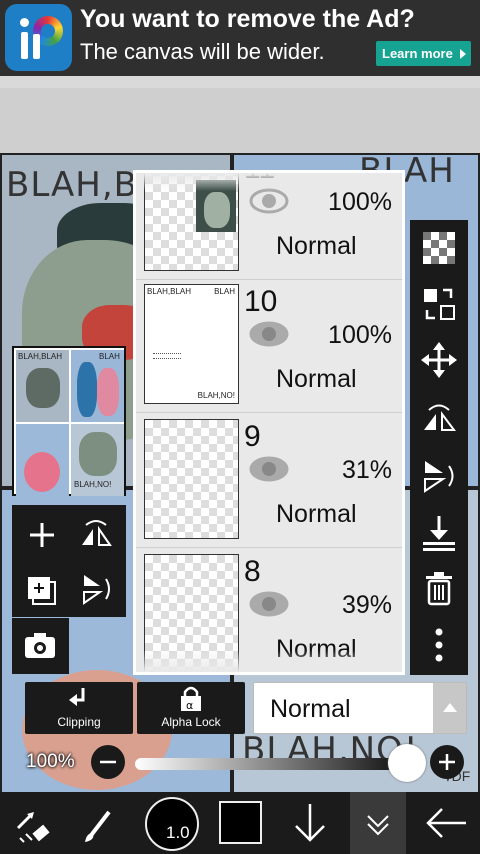 This screenshot has width=480, height=854. Describe the element at coordinates (417, 53) in the screenshot. I see `learn-more-label: Learn more` at that location.